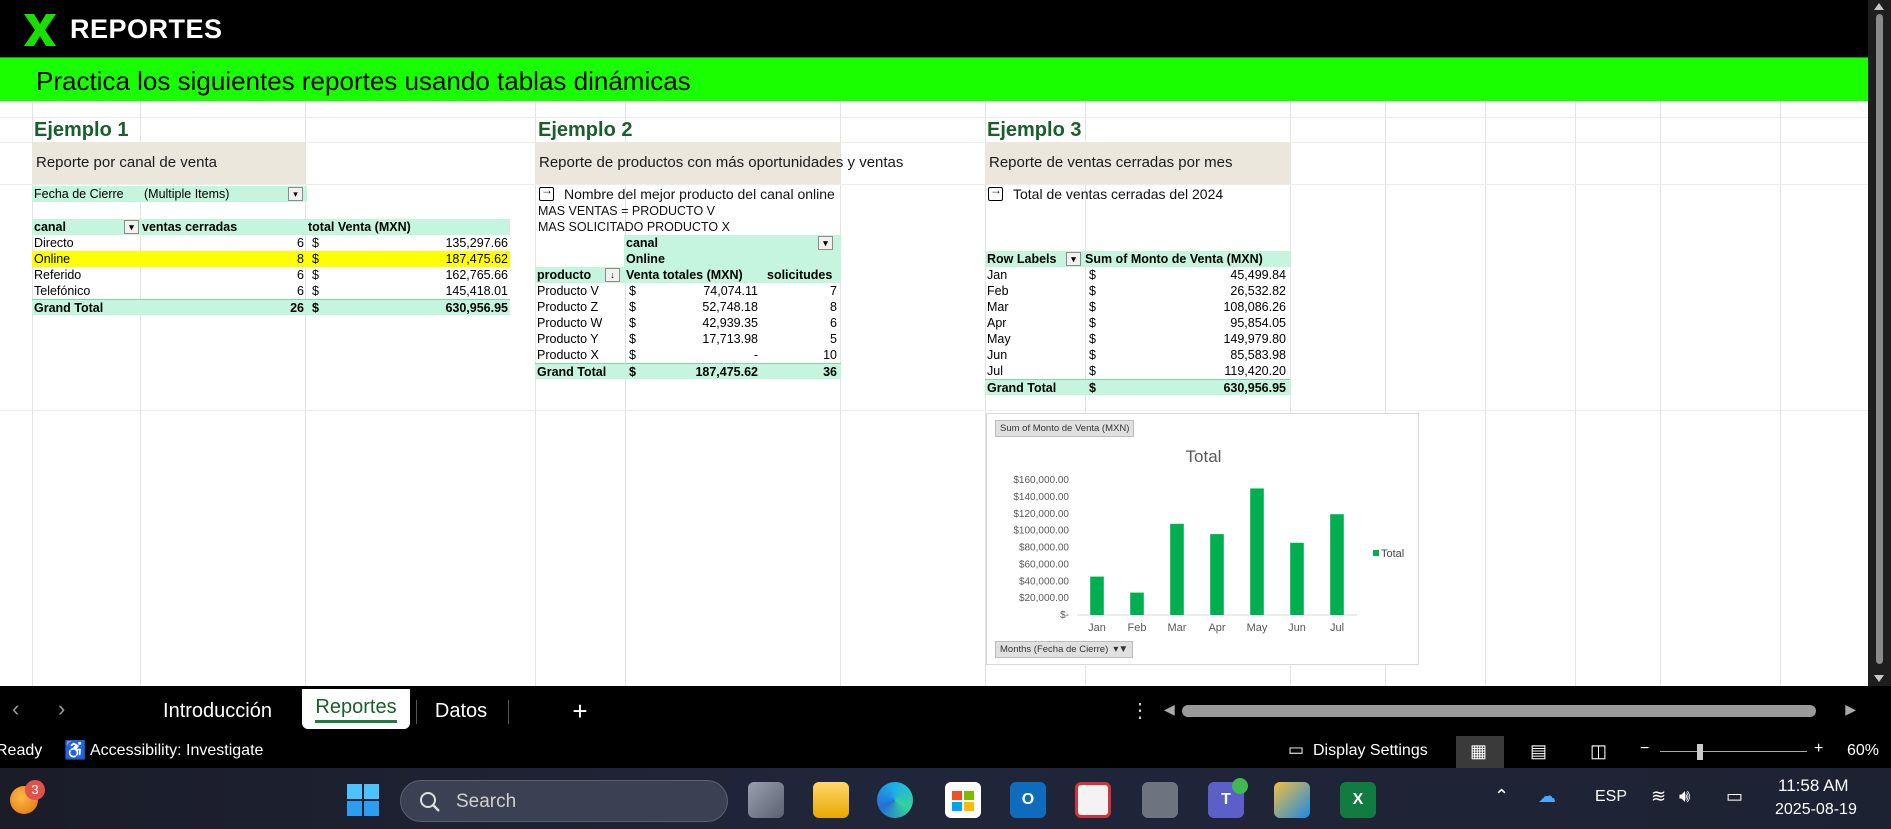  I want to click on accessibility-status: Accessibility: Investigate, so click(176, 751).